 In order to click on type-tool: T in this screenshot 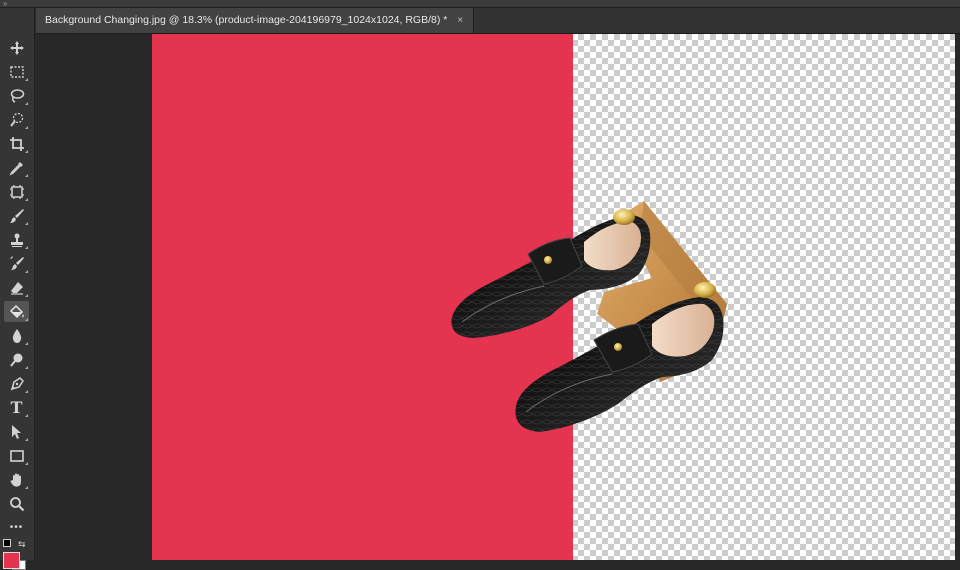, I will do `click(16, 407)`.